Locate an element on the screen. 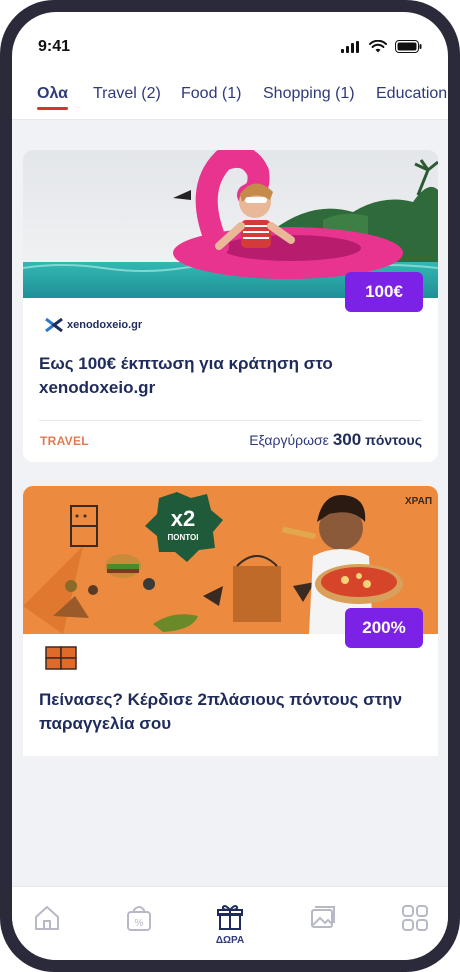 The image size is (460, 972). brand-name: xenodoxeio.gr is located at coordinates (105, 325).